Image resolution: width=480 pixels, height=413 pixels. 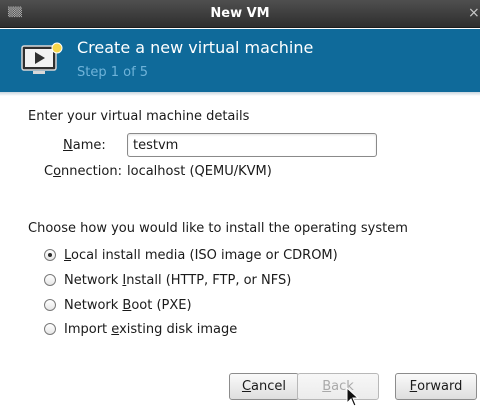 What do you see at coordinates (436, 386) in the screenshot?
I see `forward-button: Forward` at bounding box center [436, 386].